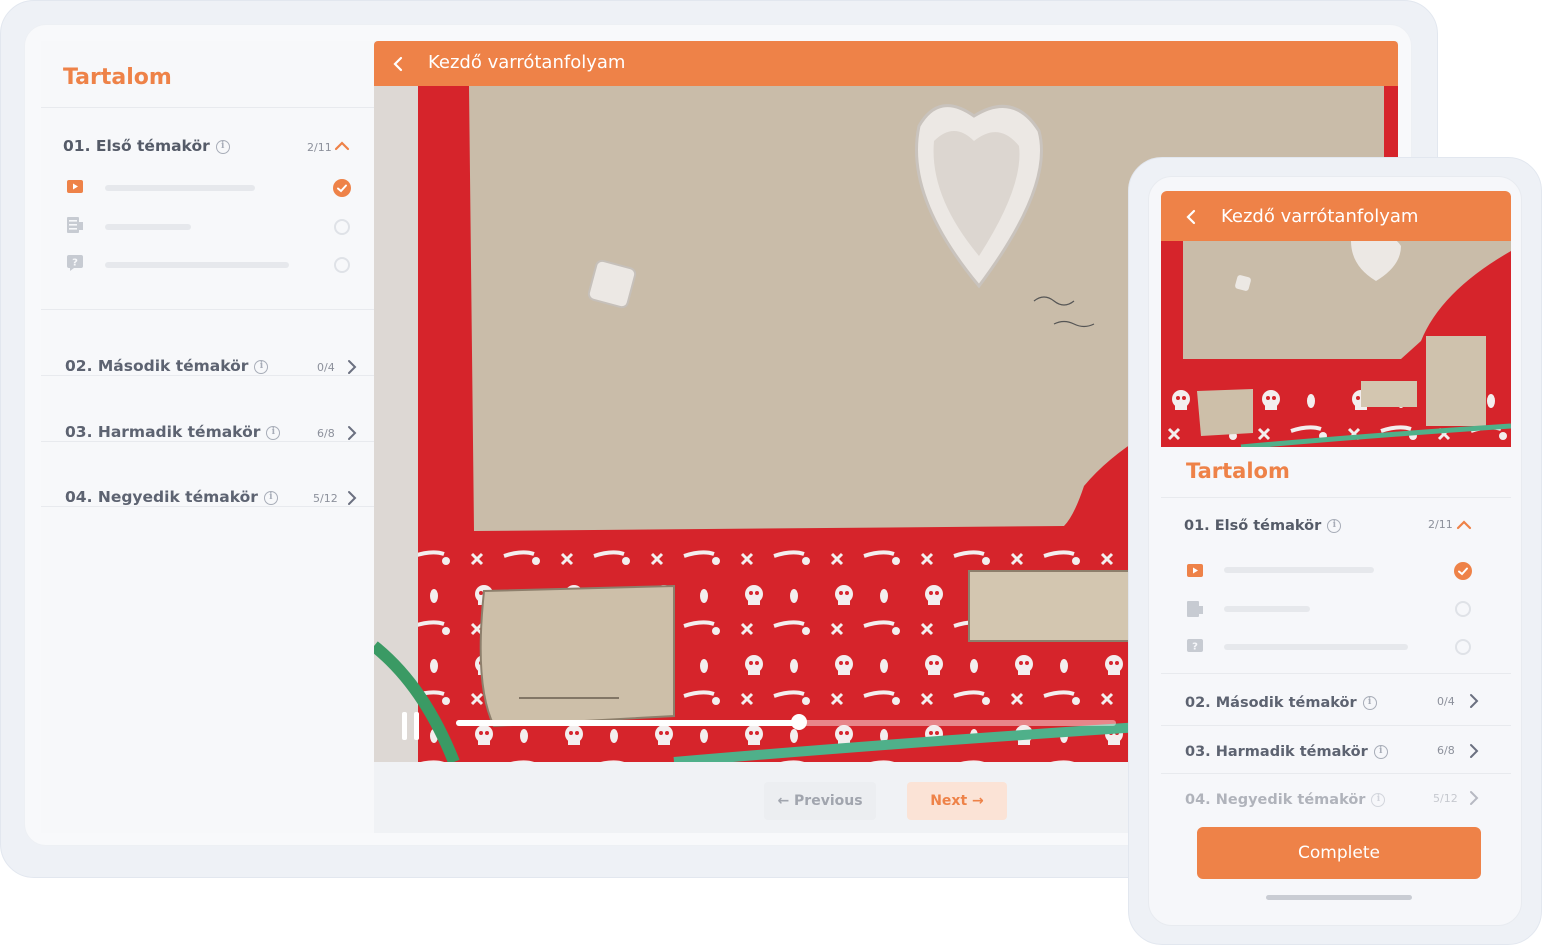 The image size is (1543, 946). I want to click on mobile-course-title: Kezdő varrótanfolyam, so click(1320, 216).